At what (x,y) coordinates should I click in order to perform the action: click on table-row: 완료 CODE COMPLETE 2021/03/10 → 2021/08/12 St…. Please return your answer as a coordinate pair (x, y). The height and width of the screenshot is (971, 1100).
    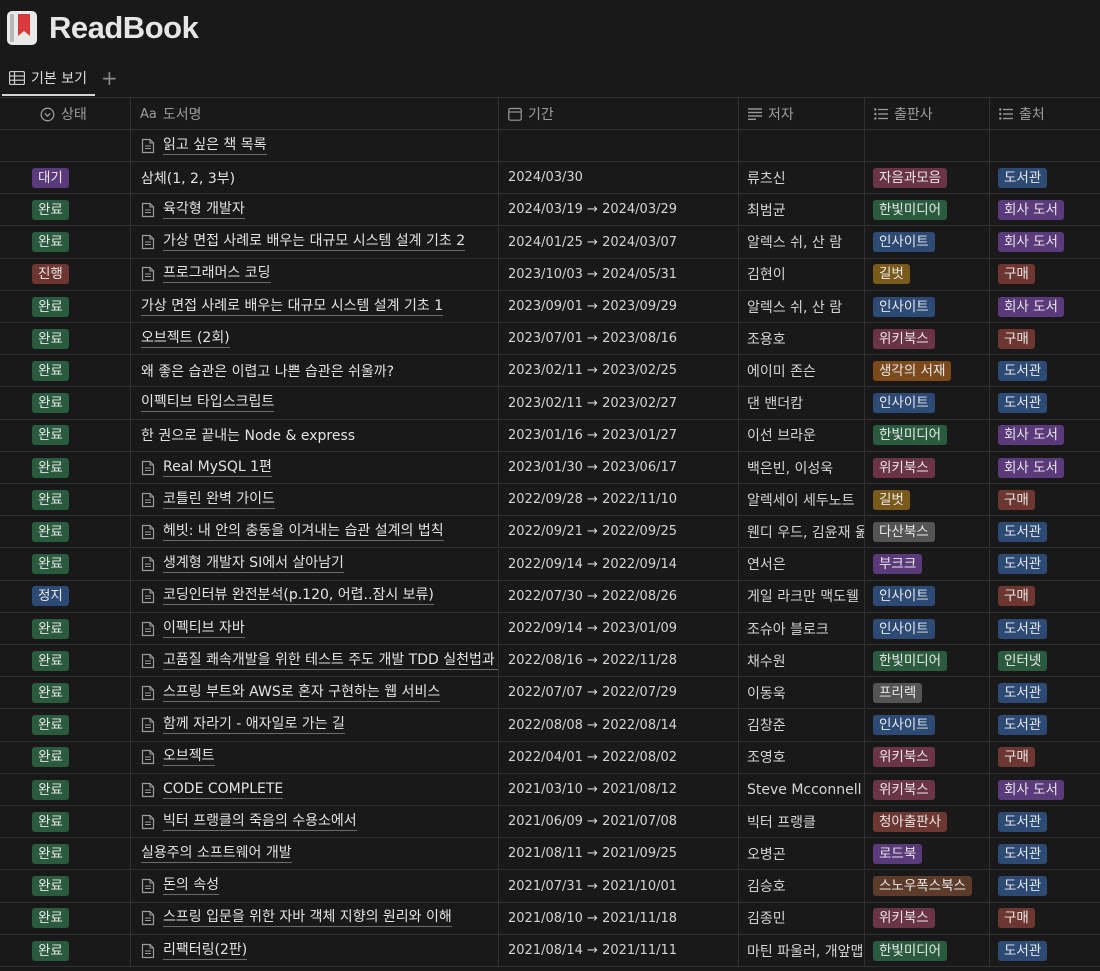
    Looking at the image, I should click on (550, 790).